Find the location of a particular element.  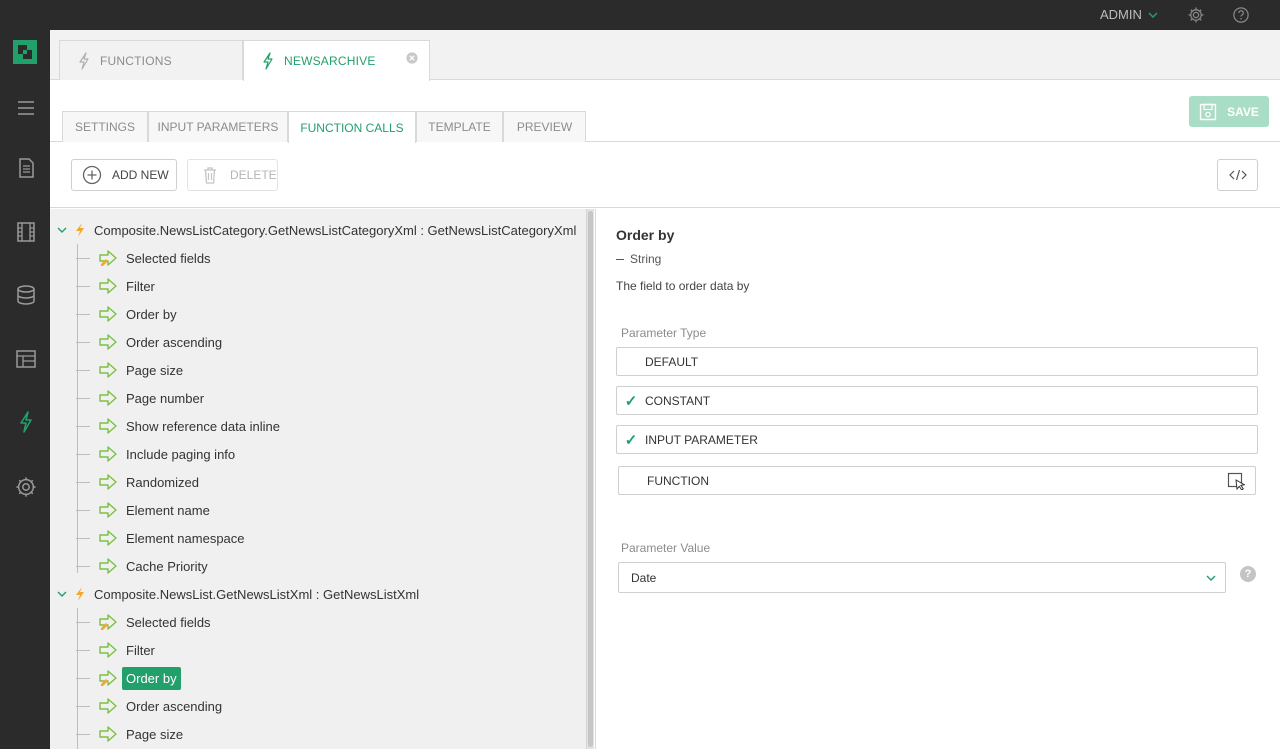

scrollbar-thumb is located at coordinates (590, 479).